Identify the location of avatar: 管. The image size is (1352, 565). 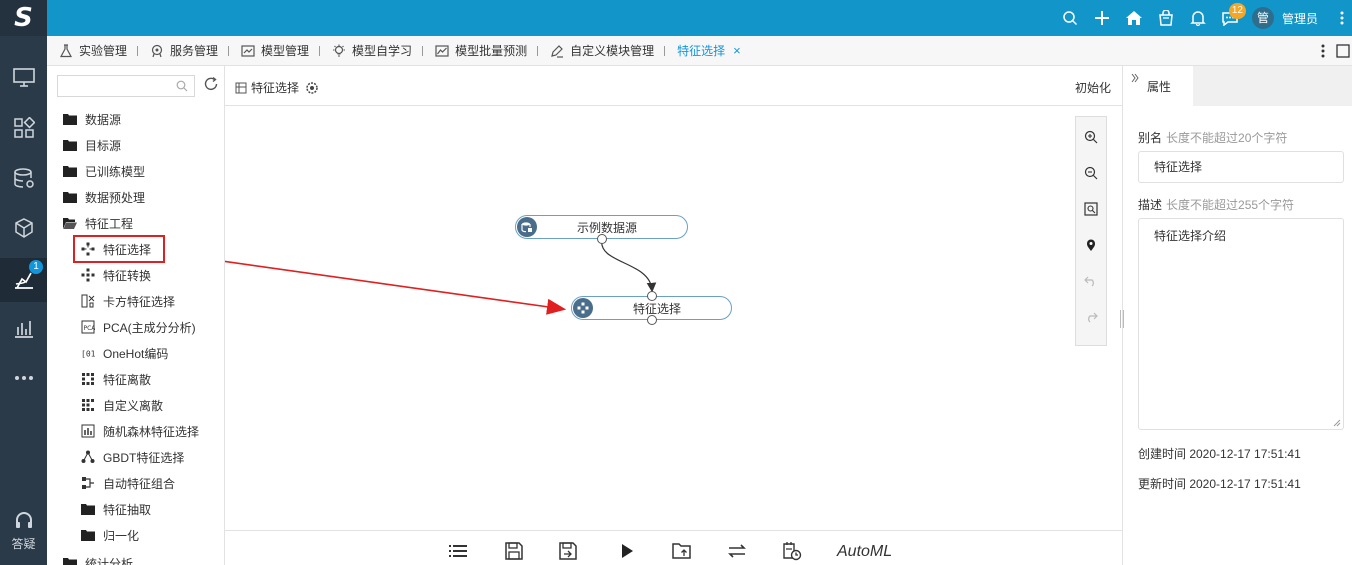
(1262, 18).